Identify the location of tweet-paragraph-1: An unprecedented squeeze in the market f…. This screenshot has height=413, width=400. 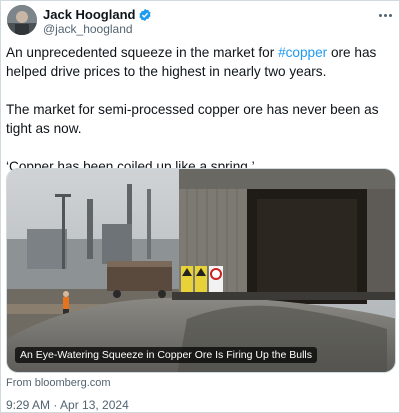
(201, 62).